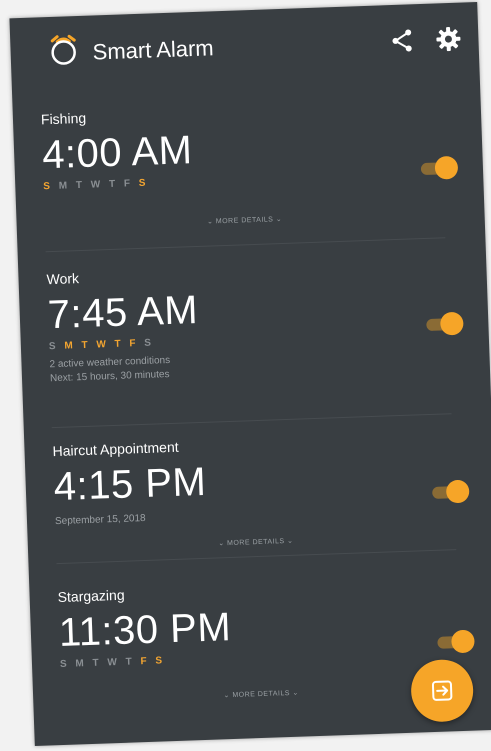 The image size is (491, 751). What do you see at coordinates (442, 690) in the screenshot?
I see `add-alarm-icon` at bounding box center [442, 690].